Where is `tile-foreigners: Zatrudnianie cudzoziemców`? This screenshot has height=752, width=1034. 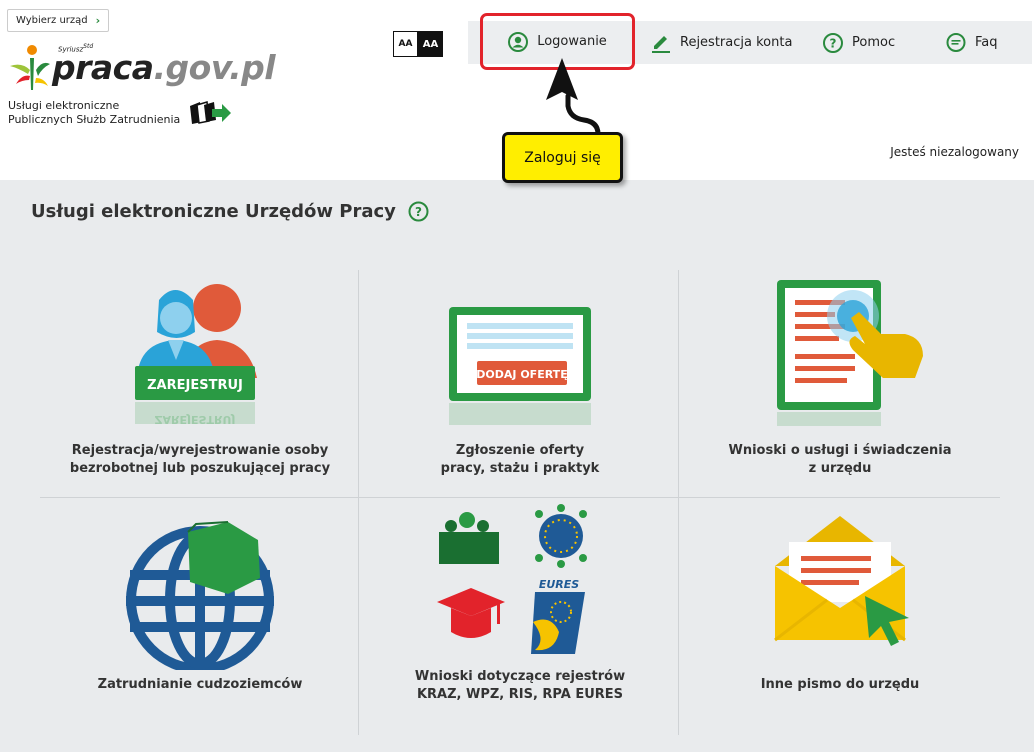
tile-foreigners: Zatrudnianie cudzoziemców is located at coordinates (200, 613).